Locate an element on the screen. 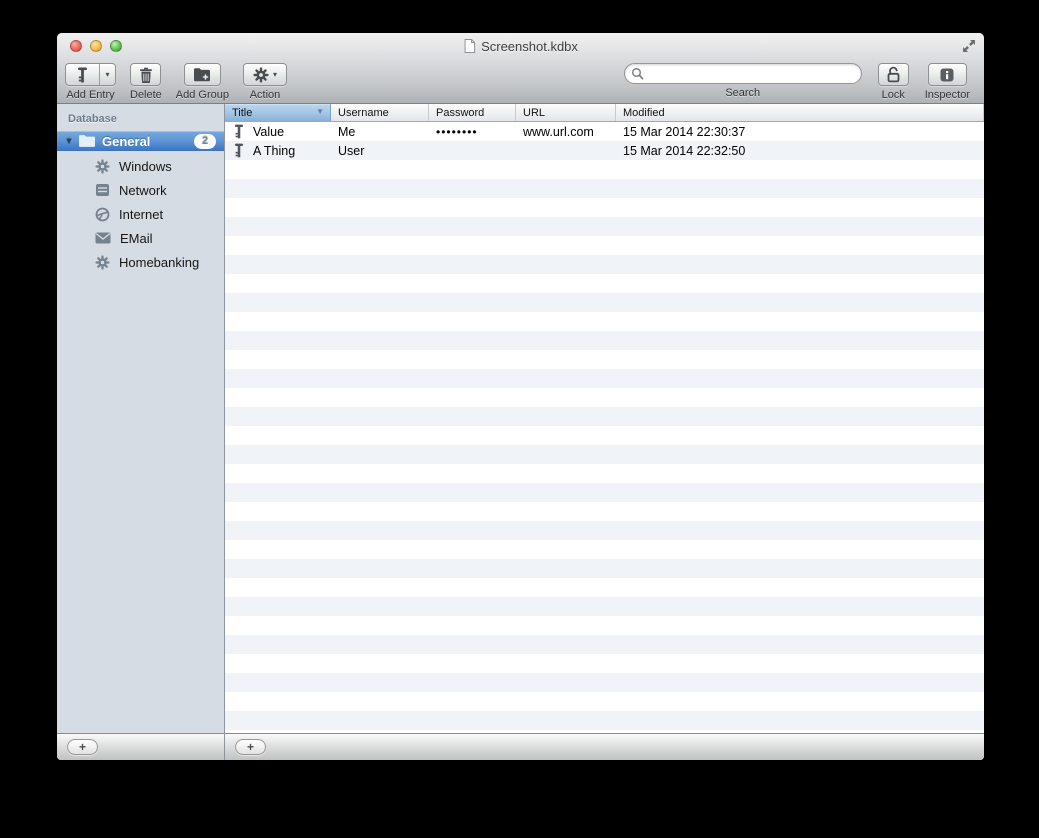 The width and height of the screenshot is (1039, 838). entry-url: www.url.com is located at coordinates (558, 131).